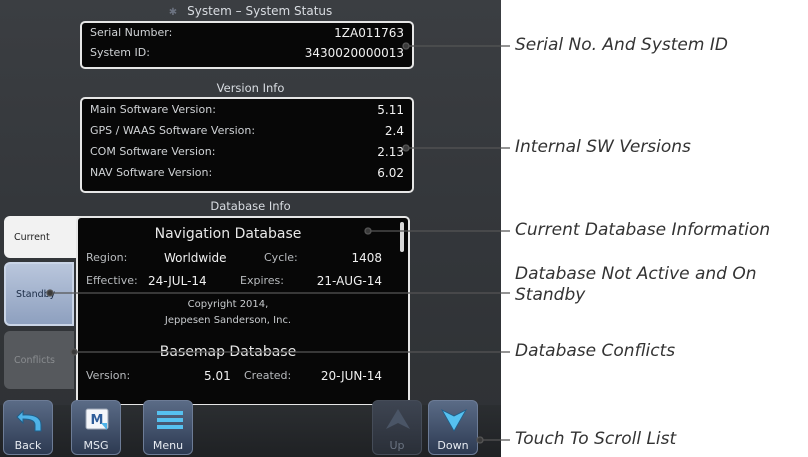  I want to click on callout-dot-current-db, so click(368, 231).